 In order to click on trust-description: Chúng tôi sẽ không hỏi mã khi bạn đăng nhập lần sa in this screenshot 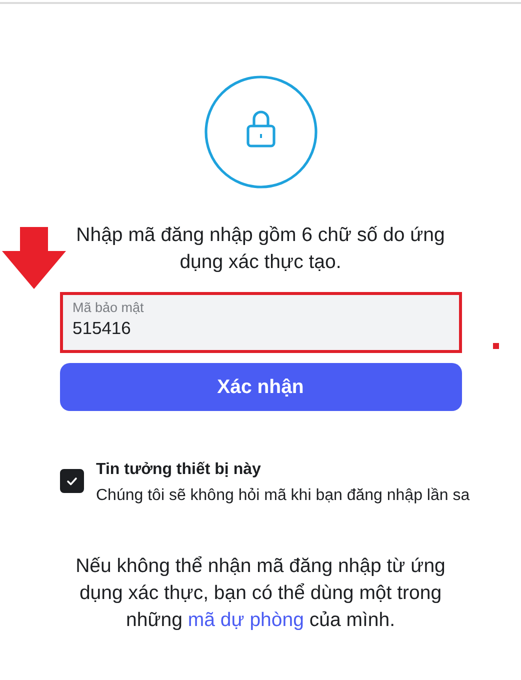, I will do `click(283, 496)`.